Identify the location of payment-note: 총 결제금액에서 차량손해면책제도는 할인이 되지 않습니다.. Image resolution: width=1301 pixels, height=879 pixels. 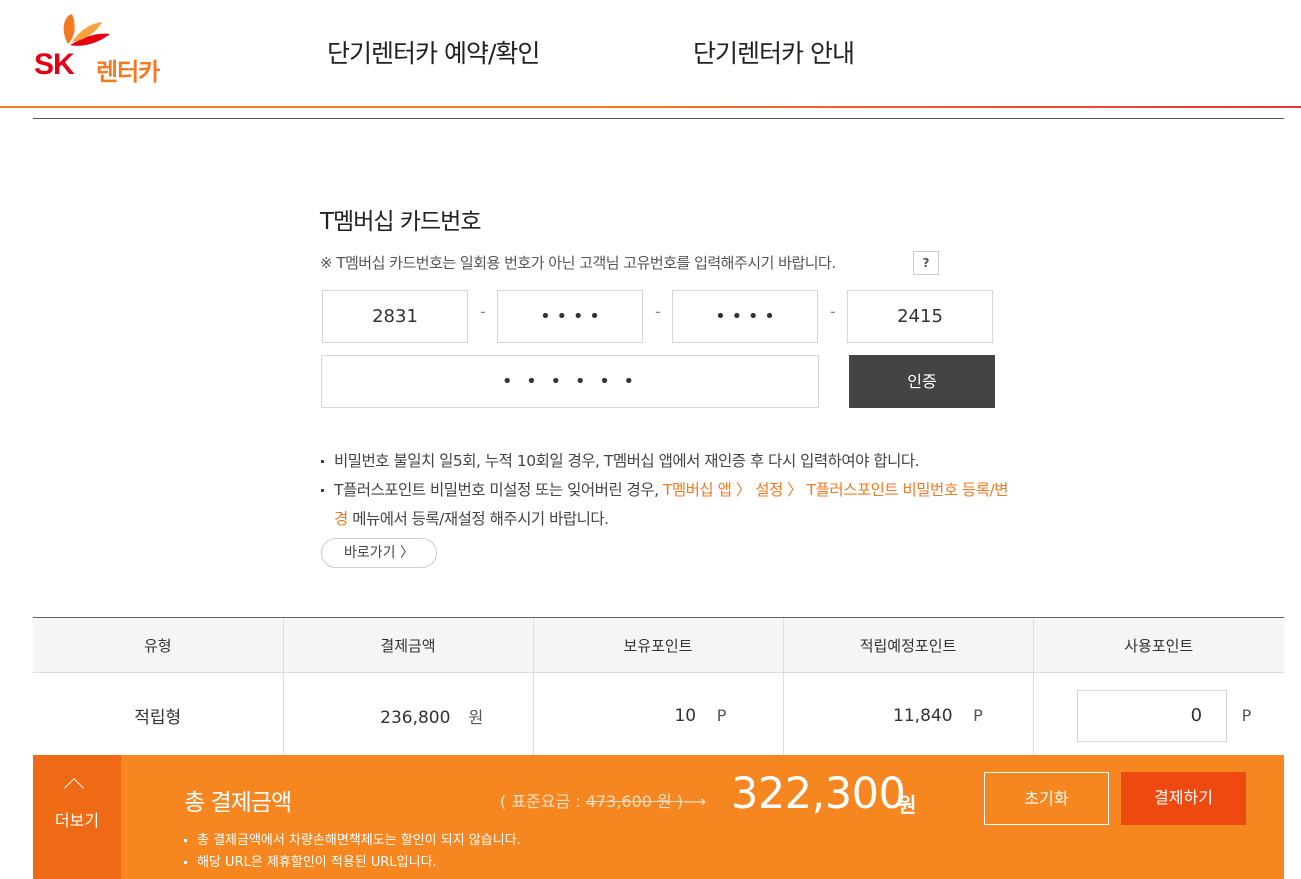
(352, 841).